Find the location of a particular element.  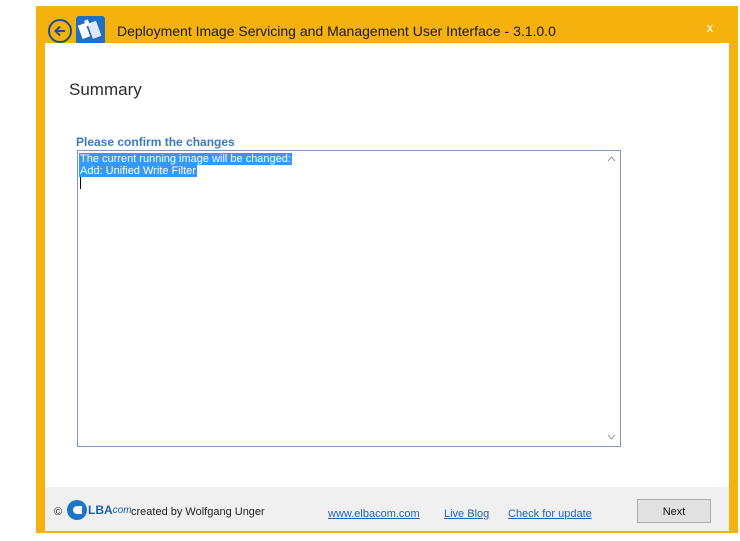

back-arrow-icon is located at coordinates (59, 31).